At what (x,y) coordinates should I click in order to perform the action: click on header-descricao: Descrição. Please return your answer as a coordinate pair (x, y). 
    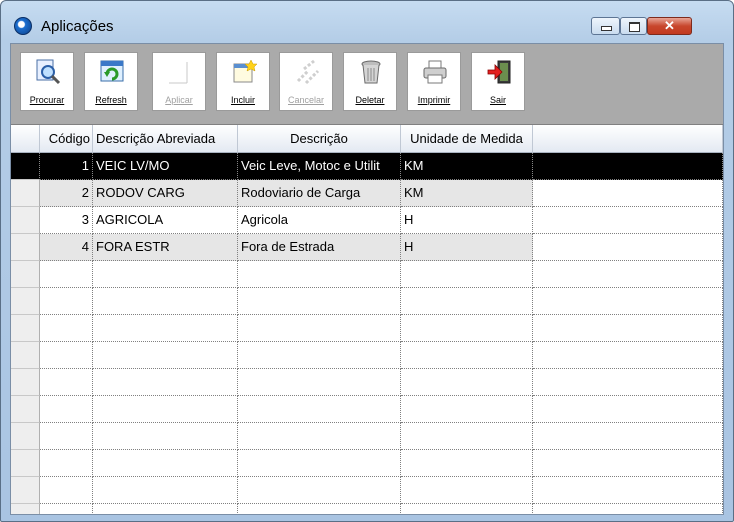
    Looking at the image, I should click on (319, 139).